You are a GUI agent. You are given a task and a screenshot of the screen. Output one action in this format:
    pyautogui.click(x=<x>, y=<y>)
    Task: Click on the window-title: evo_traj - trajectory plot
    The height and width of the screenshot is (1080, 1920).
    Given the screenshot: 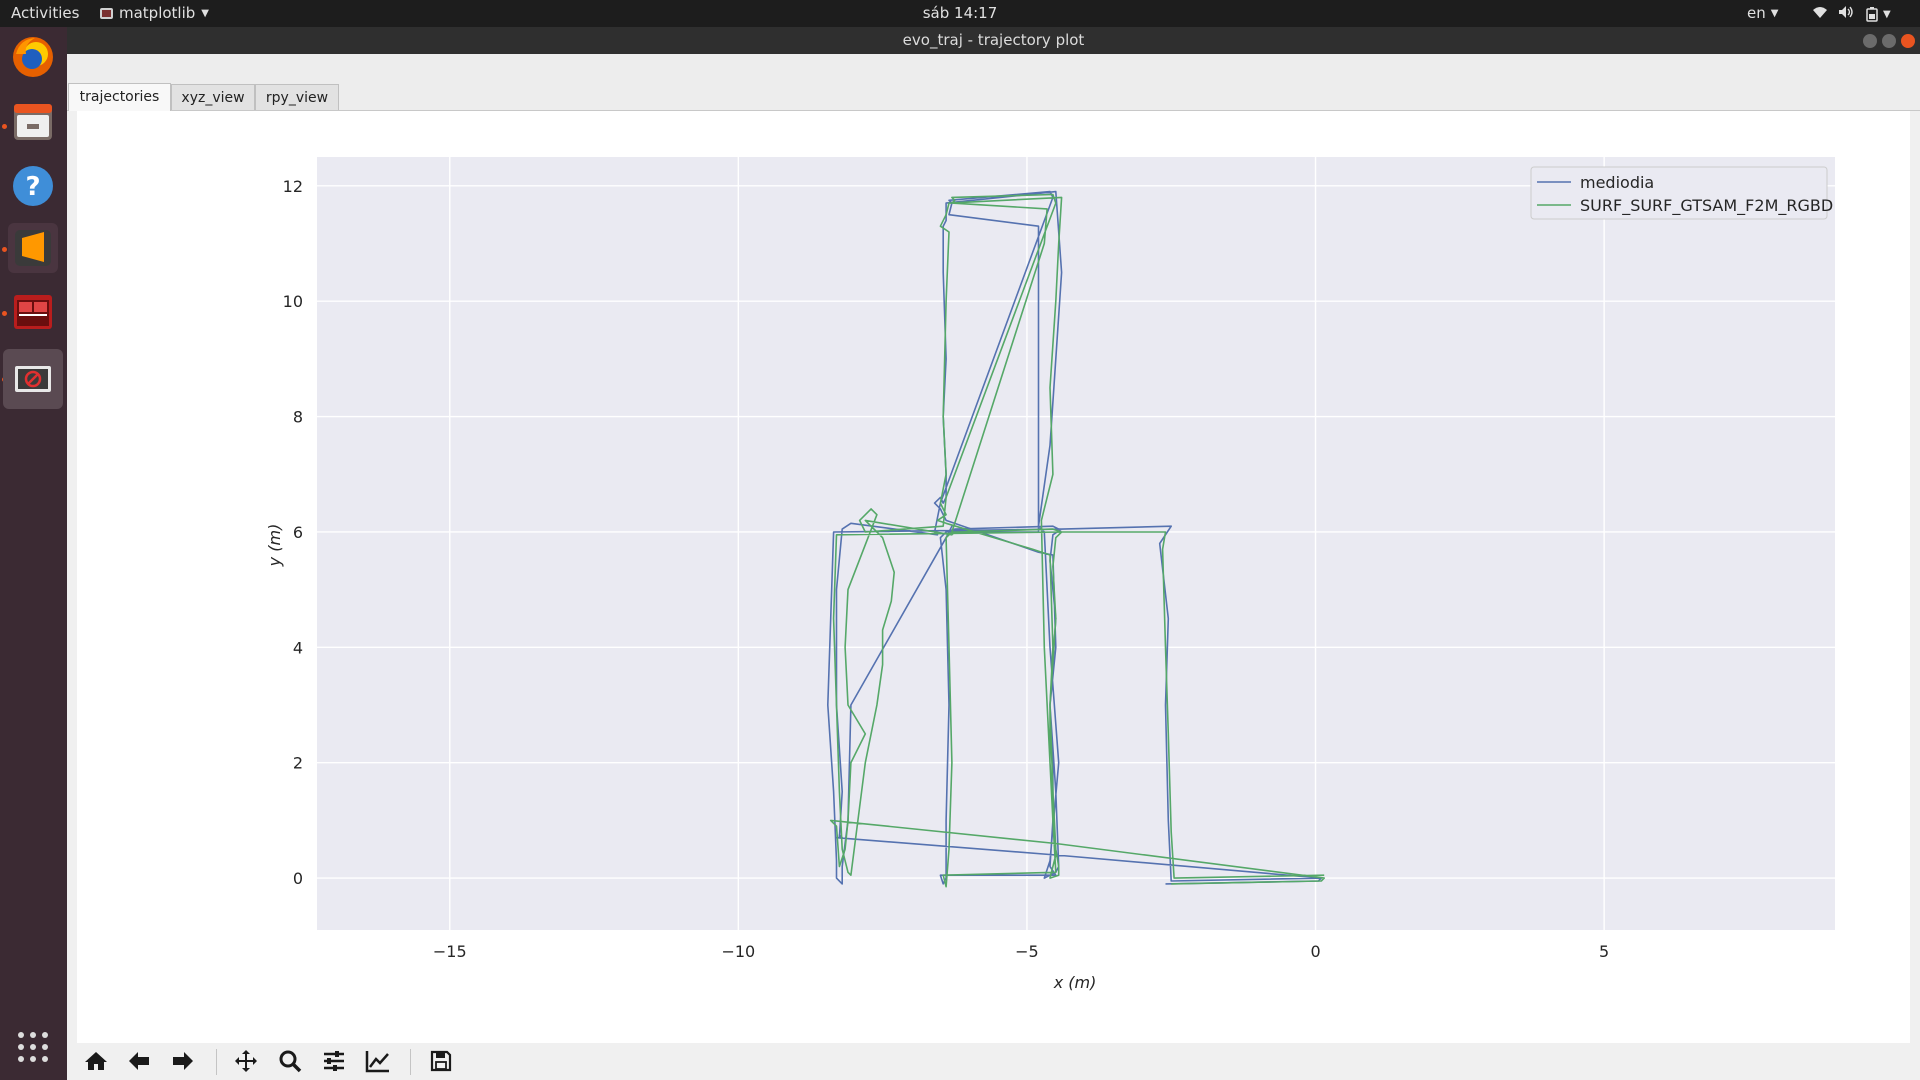 What is the action you would take?
    pyautogui.click(x=993, y=40)
    